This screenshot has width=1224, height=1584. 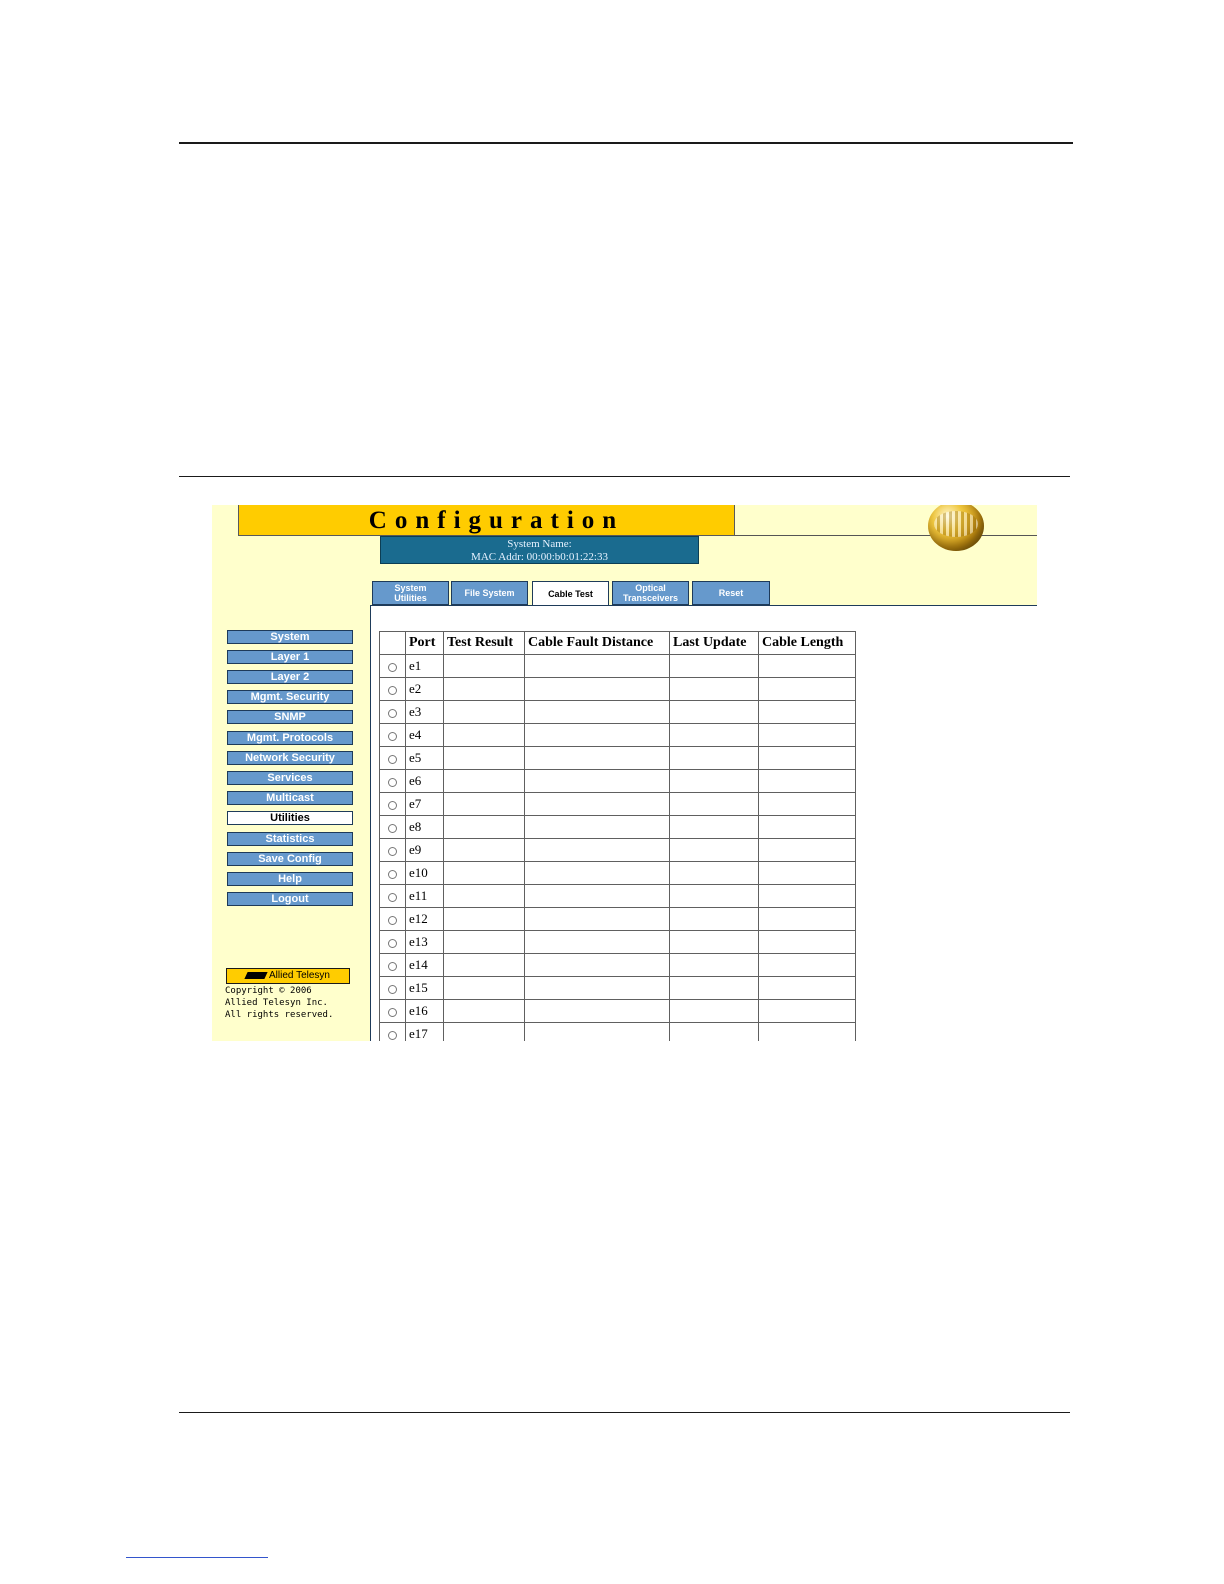 What do you see at coordinates (392, 643) in the screenshot?
I see `select-column-header` at bounding box center [392, 643].